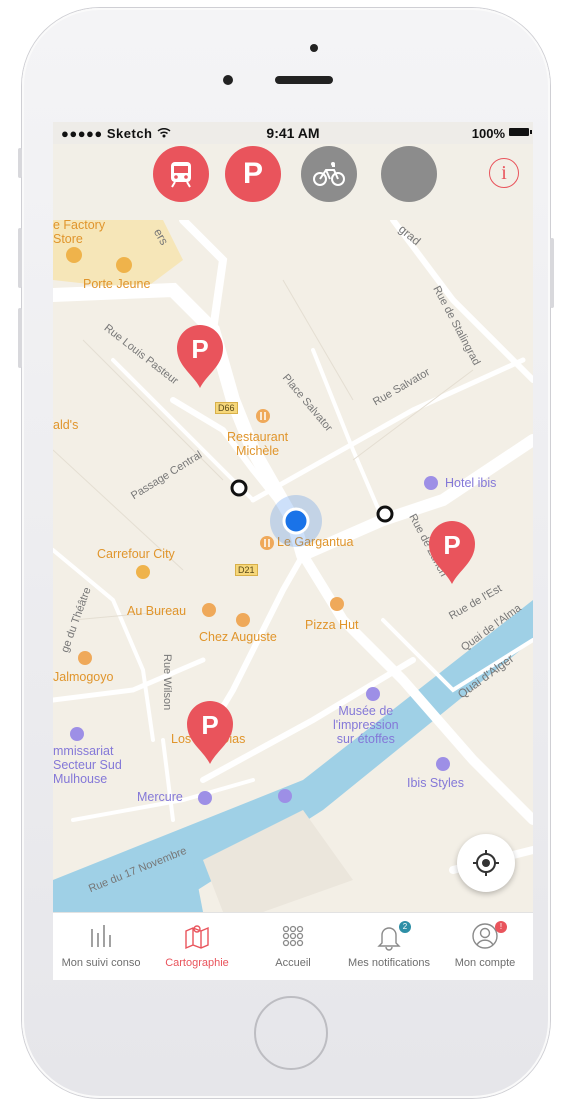  Describe the element at coordinates (20, 338) in the screenshot. I see `volume-down-button` at that location.